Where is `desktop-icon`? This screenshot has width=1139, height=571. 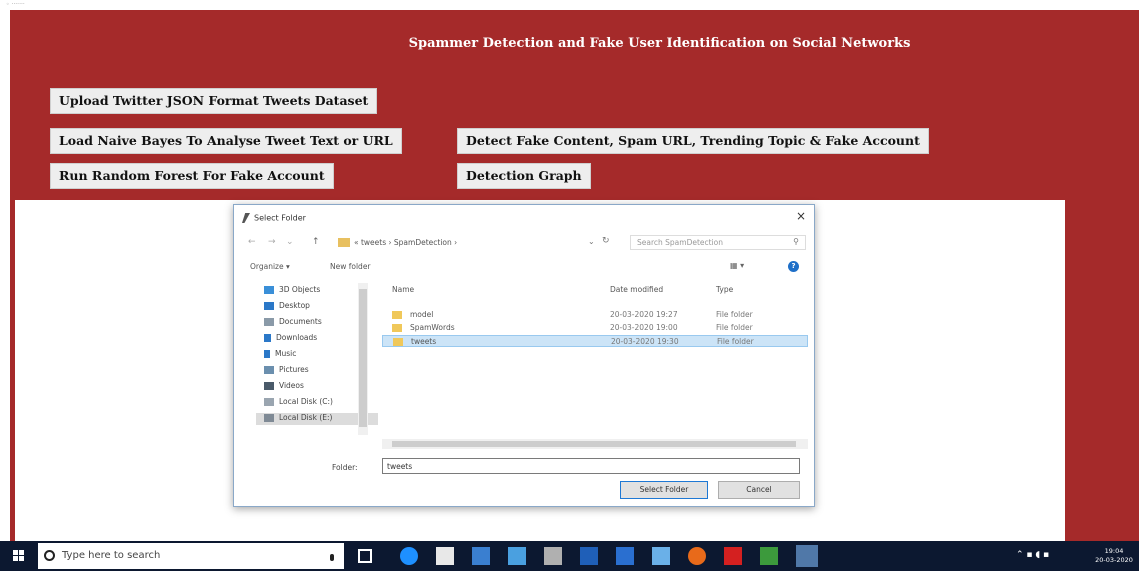 desktop-icon is located at coordinates (269, 306).